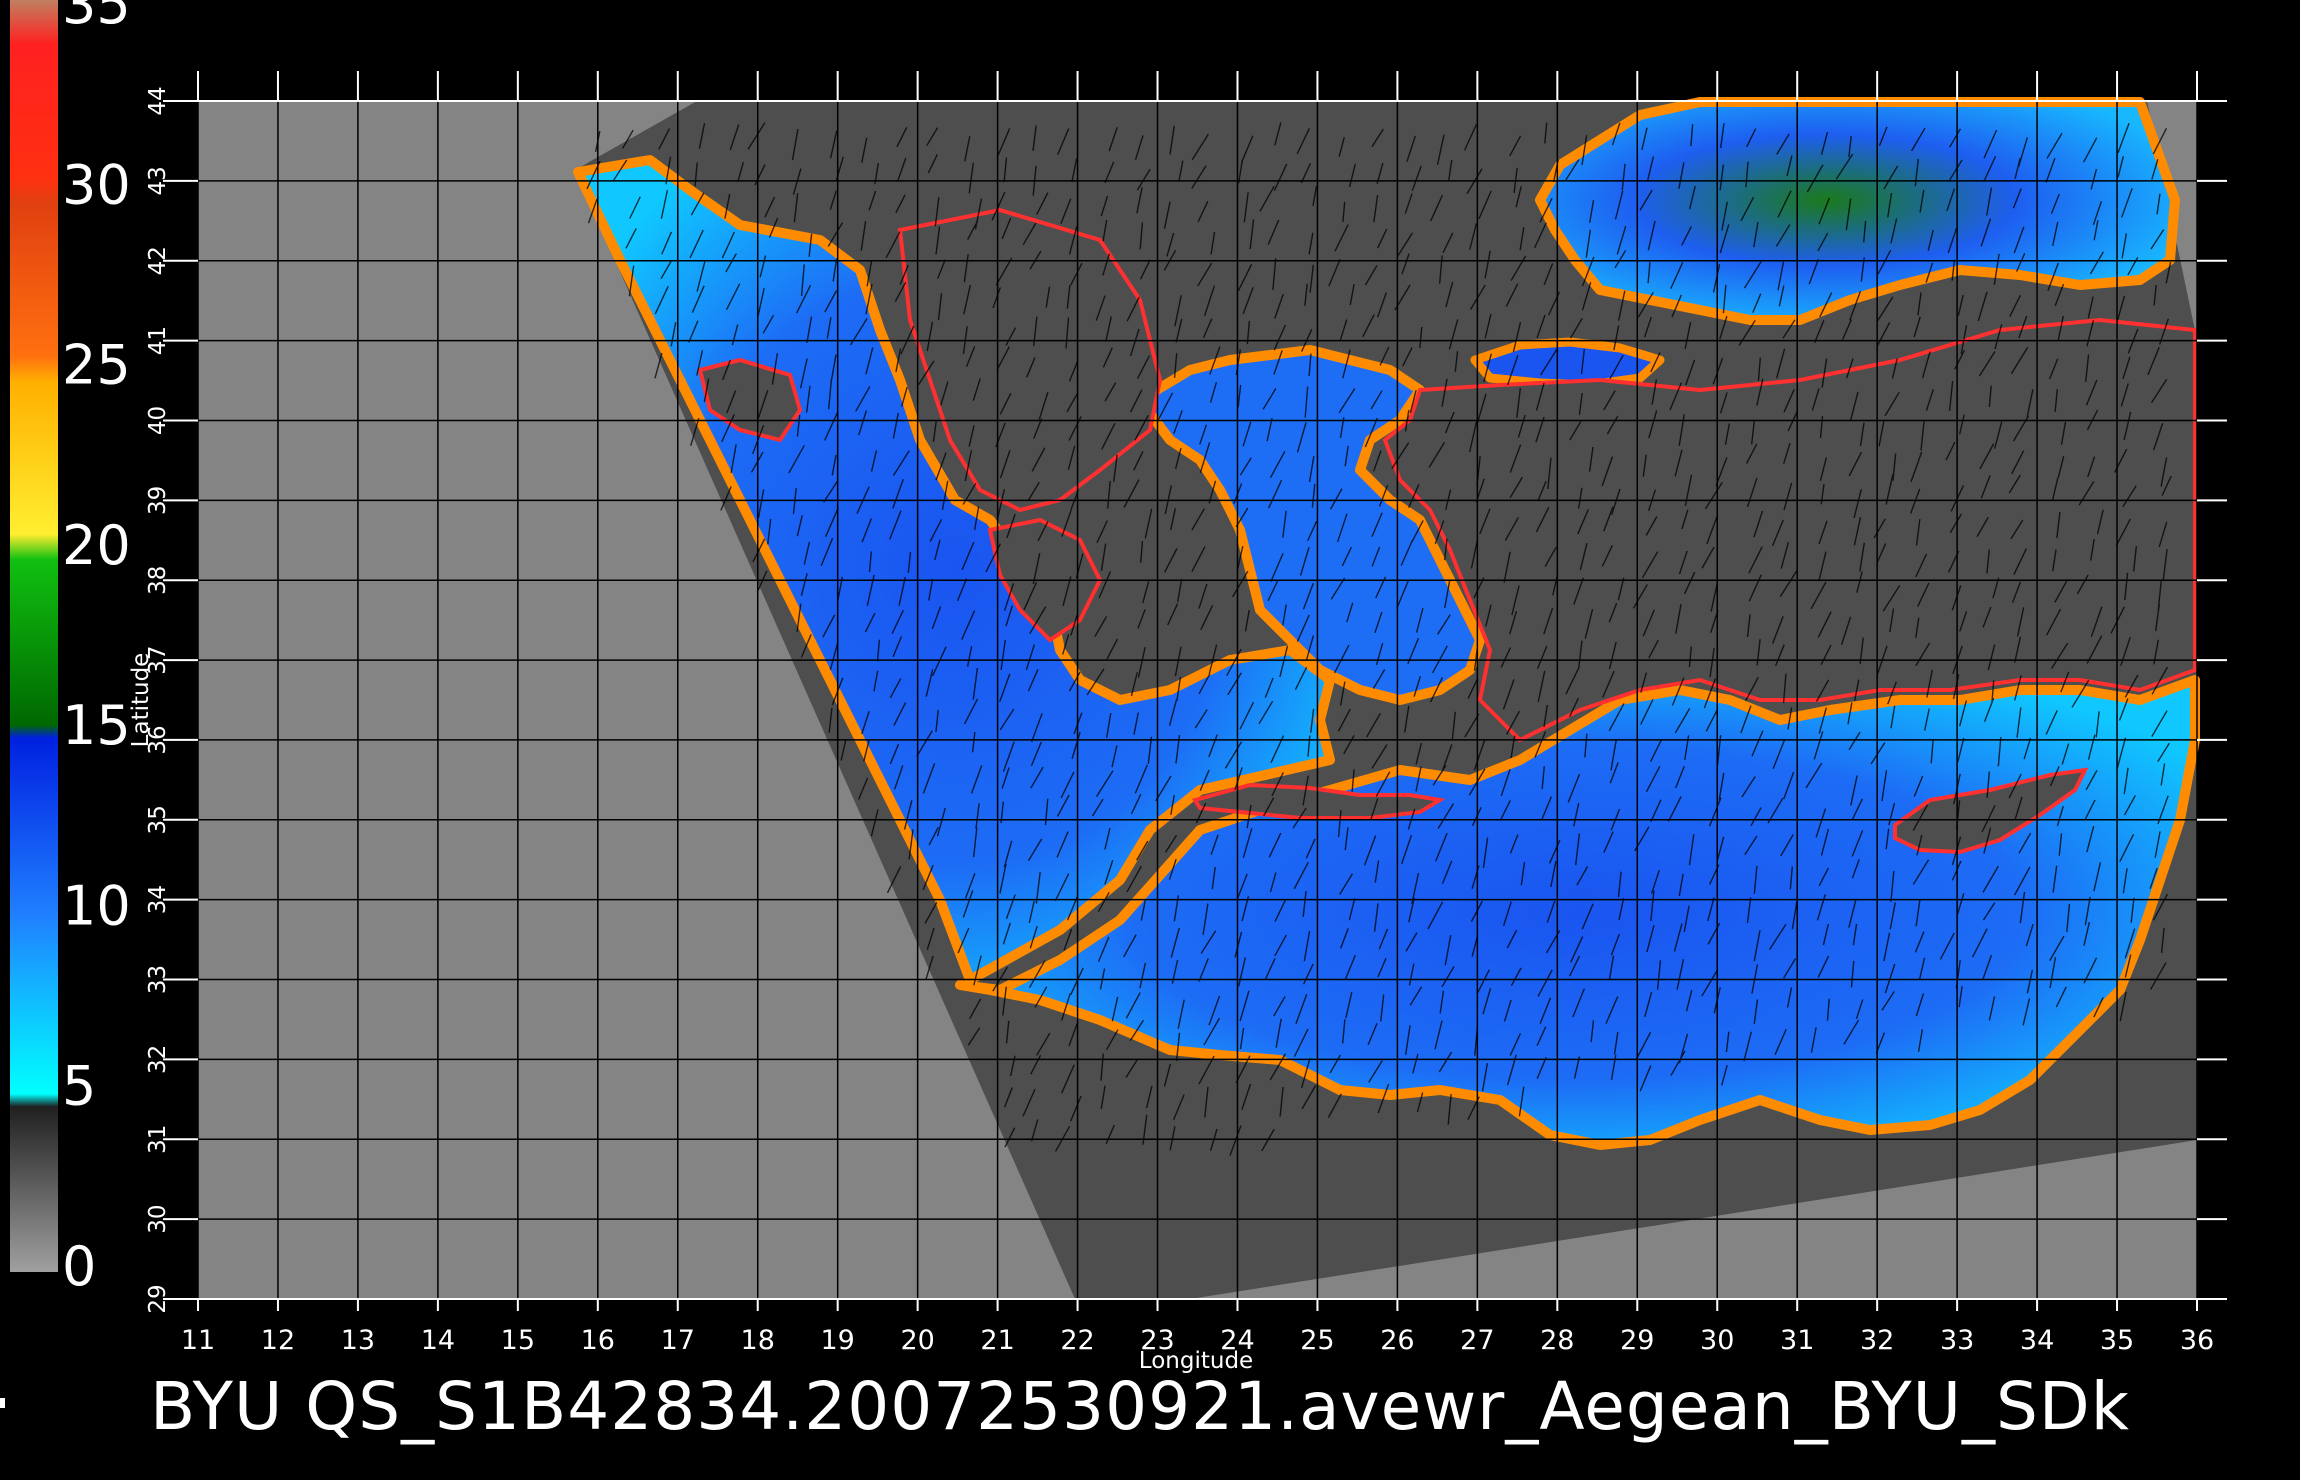 The width and height of the screenshot is (2300, 1480). Describe the element at coordinates (96, 725) in the screenshot. I see `colorbar-tick-label: 15` at that location.